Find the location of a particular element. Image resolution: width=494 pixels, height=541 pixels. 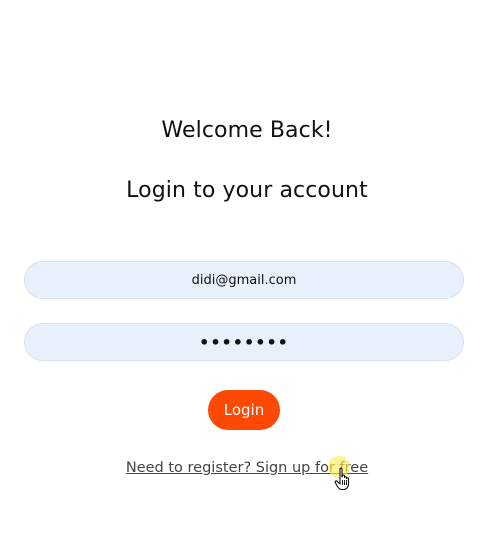

page-title: Login to your account is located at coordinates (247, 190).